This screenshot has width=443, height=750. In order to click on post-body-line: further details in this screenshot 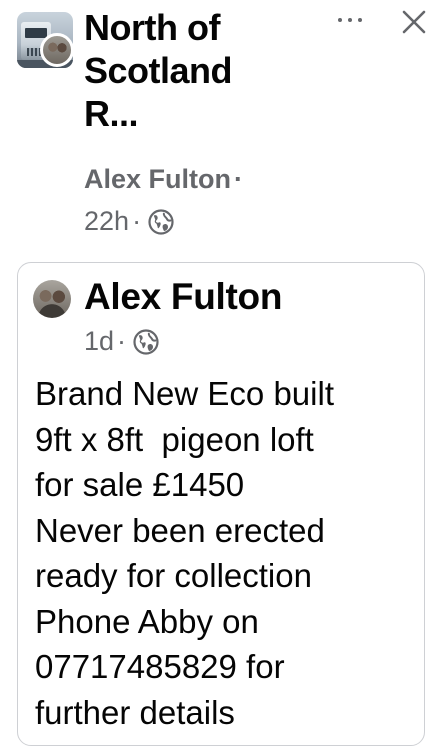, I will do `click(135, 712)`.